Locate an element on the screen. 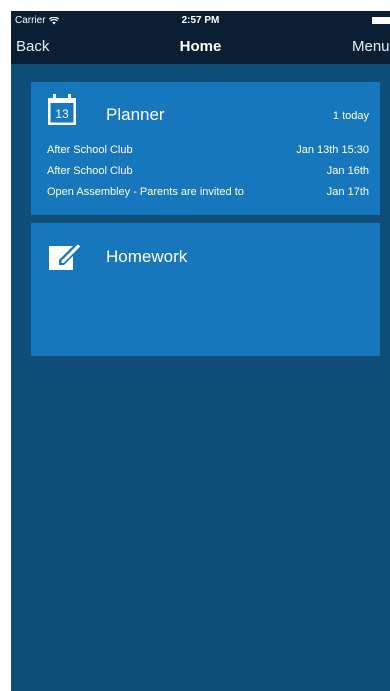 The height and width of the screenshot is (691, 390). edit-icon is located at coordinates (66, 255).